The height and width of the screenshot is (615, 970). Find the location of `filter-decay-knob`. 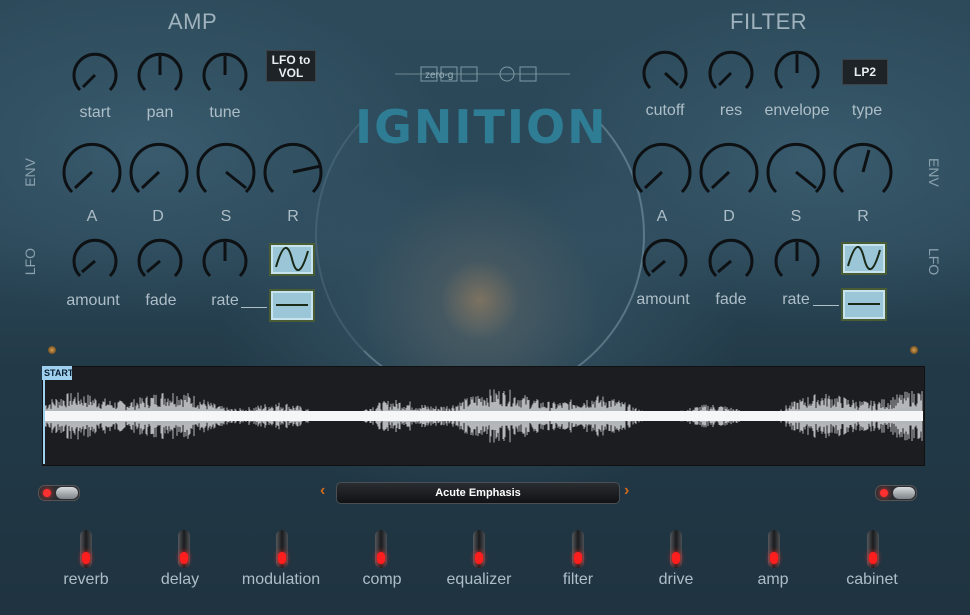

filter-decay-knob is located at coordinates (729, 172).